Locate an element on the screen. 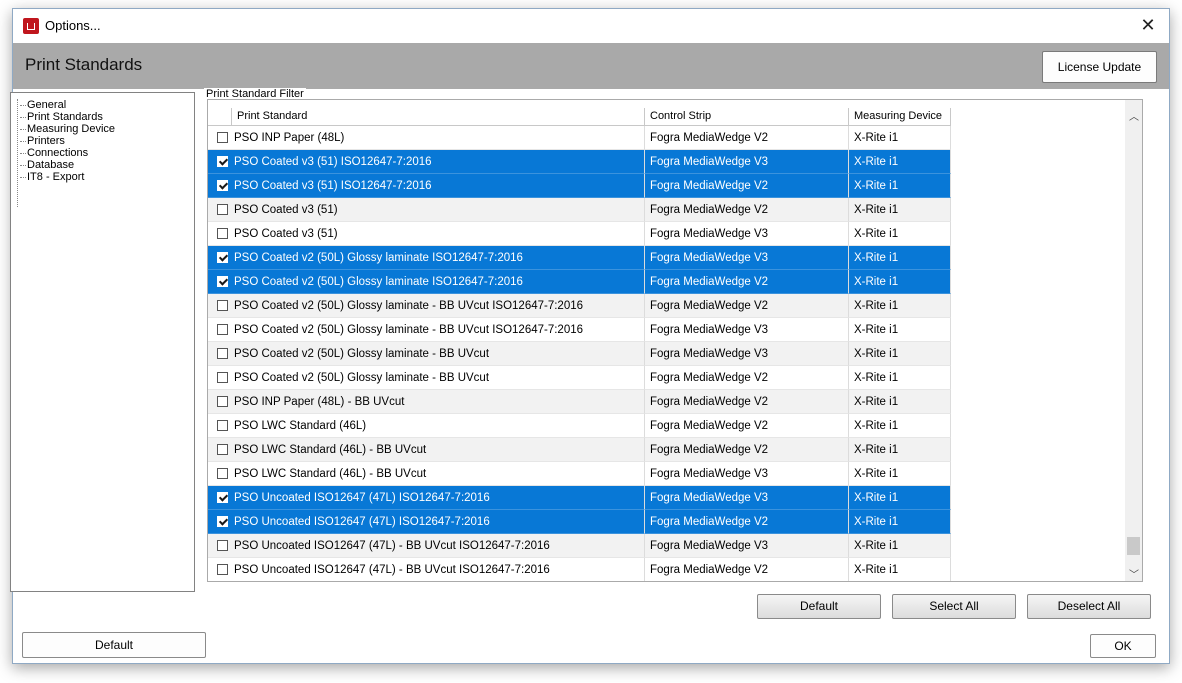 This screenshot has width=1182, height=683. vertical-scrollbar: ︿ ﹀ is located at coordinates (1133, 340).